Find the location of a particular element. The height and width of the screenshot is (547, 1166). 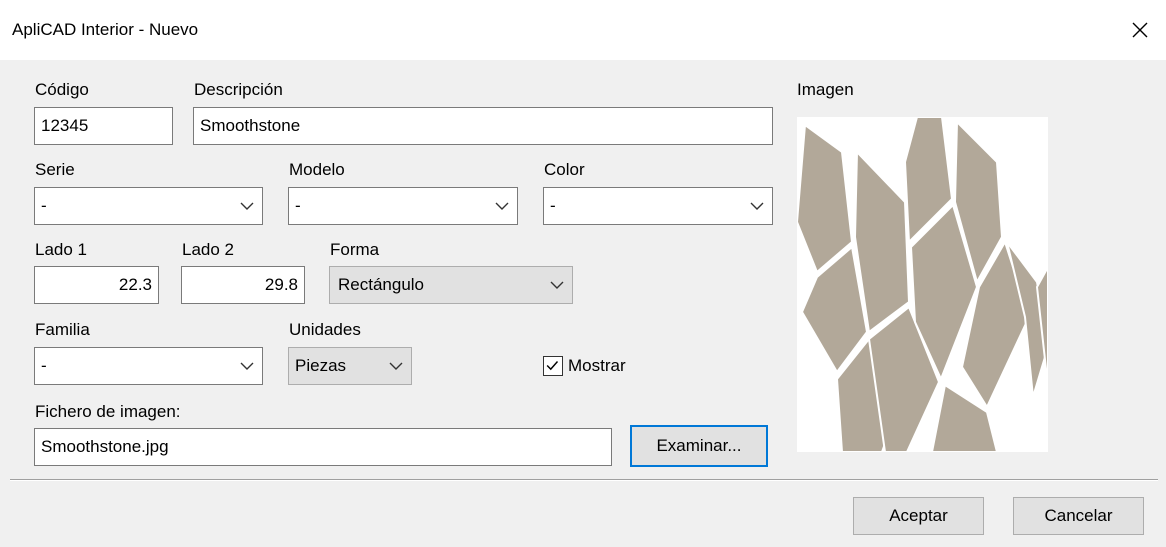

mostrar-checkbox is located at coordinates (553, 366).